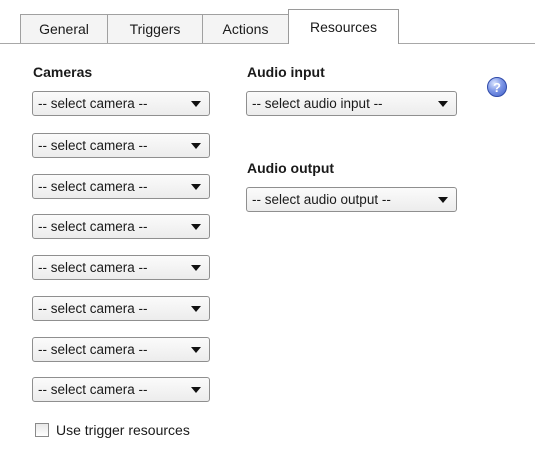 The width and height of the screenshot is (535, 473). Describe the element at coordinates (63, 72) in the screenshot. I see `cameras-heading: Cameras` at that location.